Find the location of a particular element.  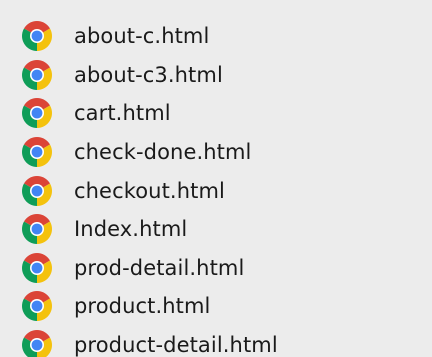

file-name: about-c.html is located at coordinates (142, 36).